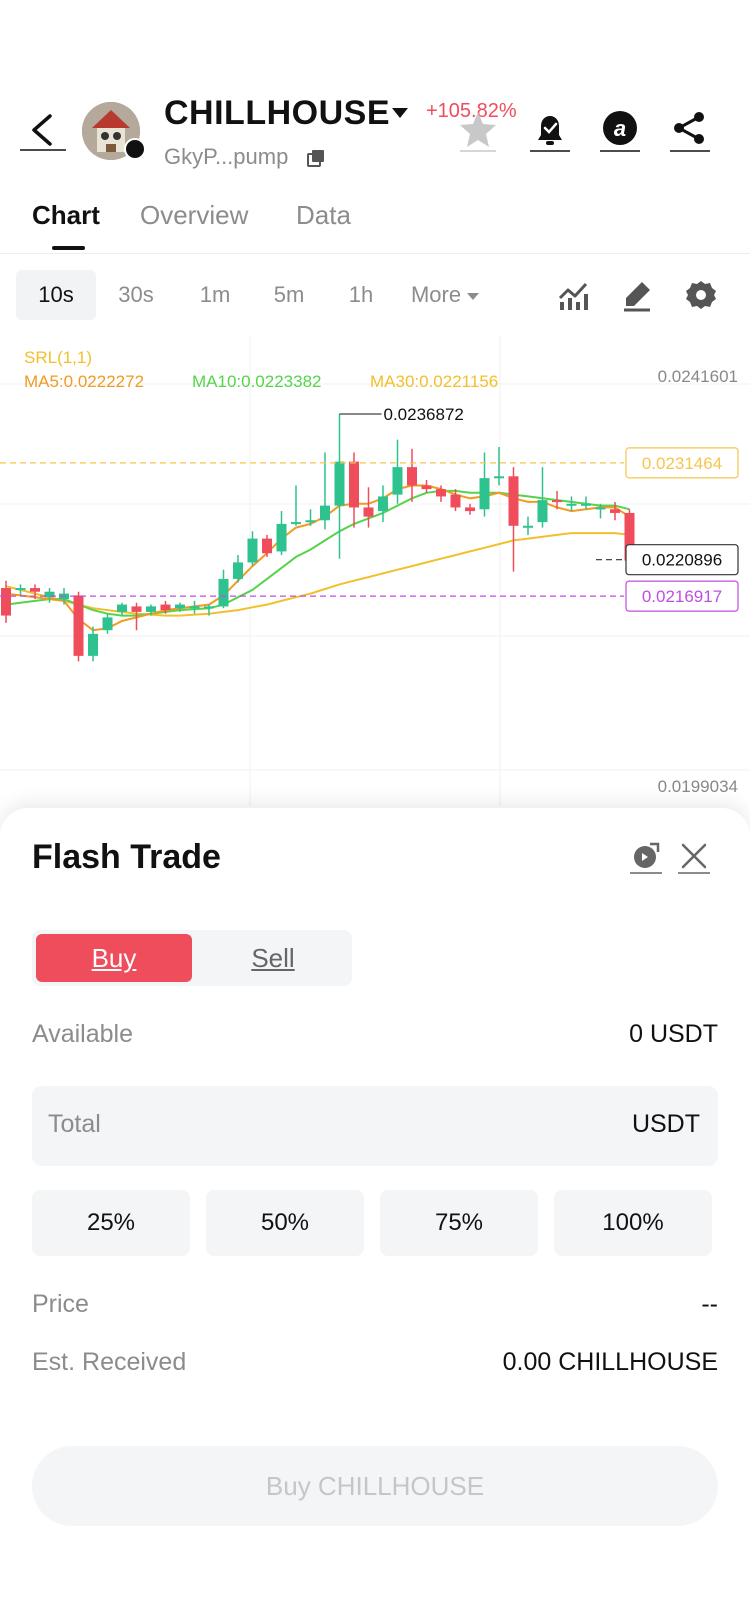 This screenshot has width=750, height=1624. Describe the element at coordinates (698, 786) in the screenshot. I see `y-axis-low-label: 0.0199034` at that location.